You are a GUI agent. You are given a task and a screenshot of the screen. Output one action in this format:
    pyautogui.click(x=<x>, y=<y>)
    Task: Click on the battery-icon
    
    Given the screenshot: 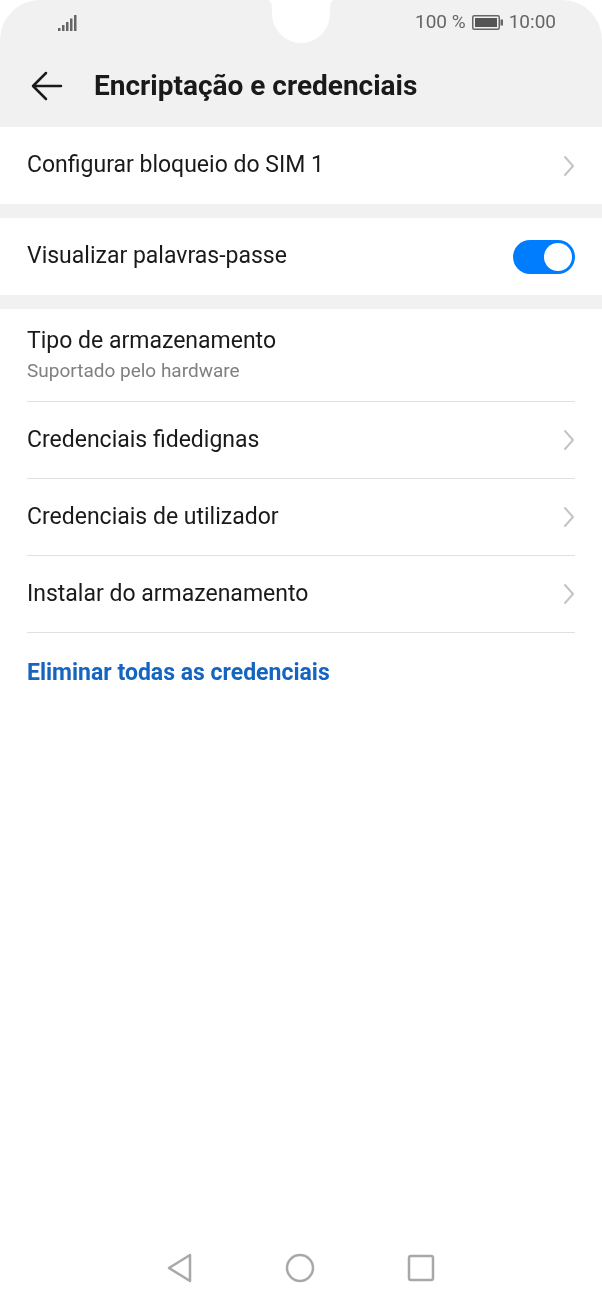 What is the action you would take?
    pyautogui.click(x=487, y=22)
    